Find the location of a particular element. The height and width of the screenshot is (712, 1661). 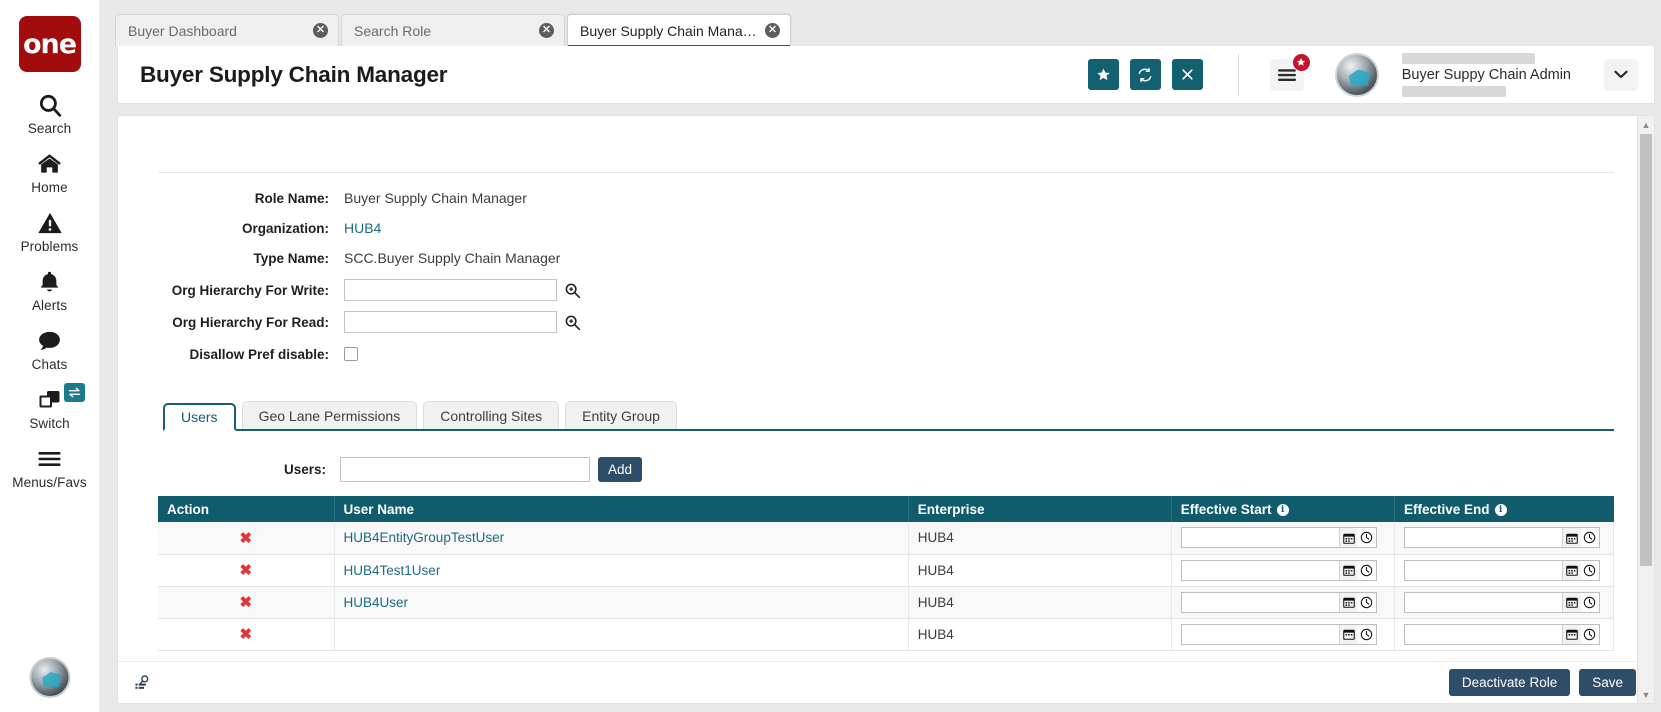

disallow-pref-disable-checkbox is located at coordinates (351, 354).